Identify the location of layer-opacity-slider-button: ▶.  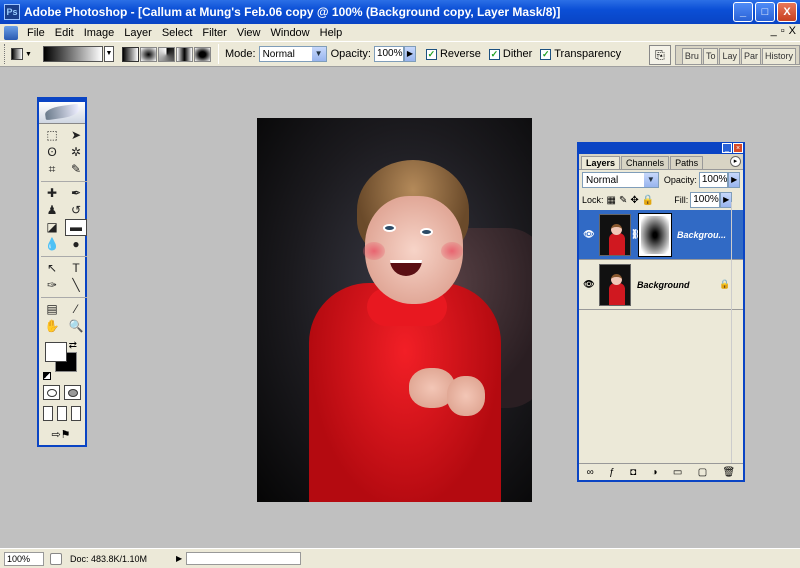
(734, 180).